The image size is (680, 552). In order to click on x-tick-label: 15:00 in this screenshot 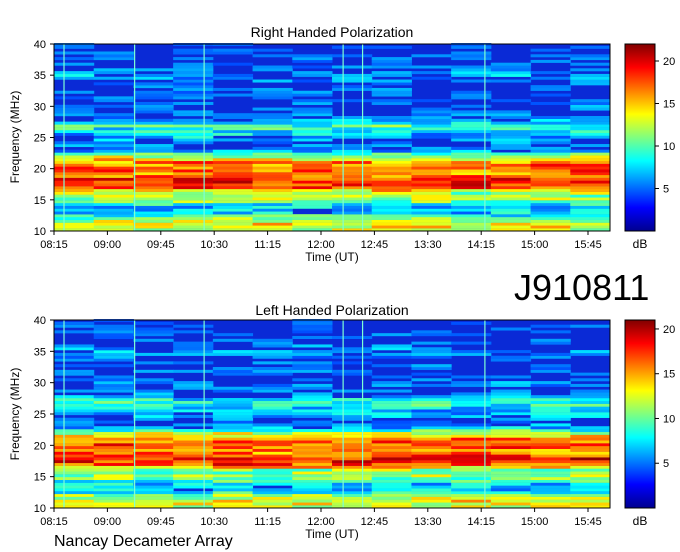, I will do `click(535, 245)`.